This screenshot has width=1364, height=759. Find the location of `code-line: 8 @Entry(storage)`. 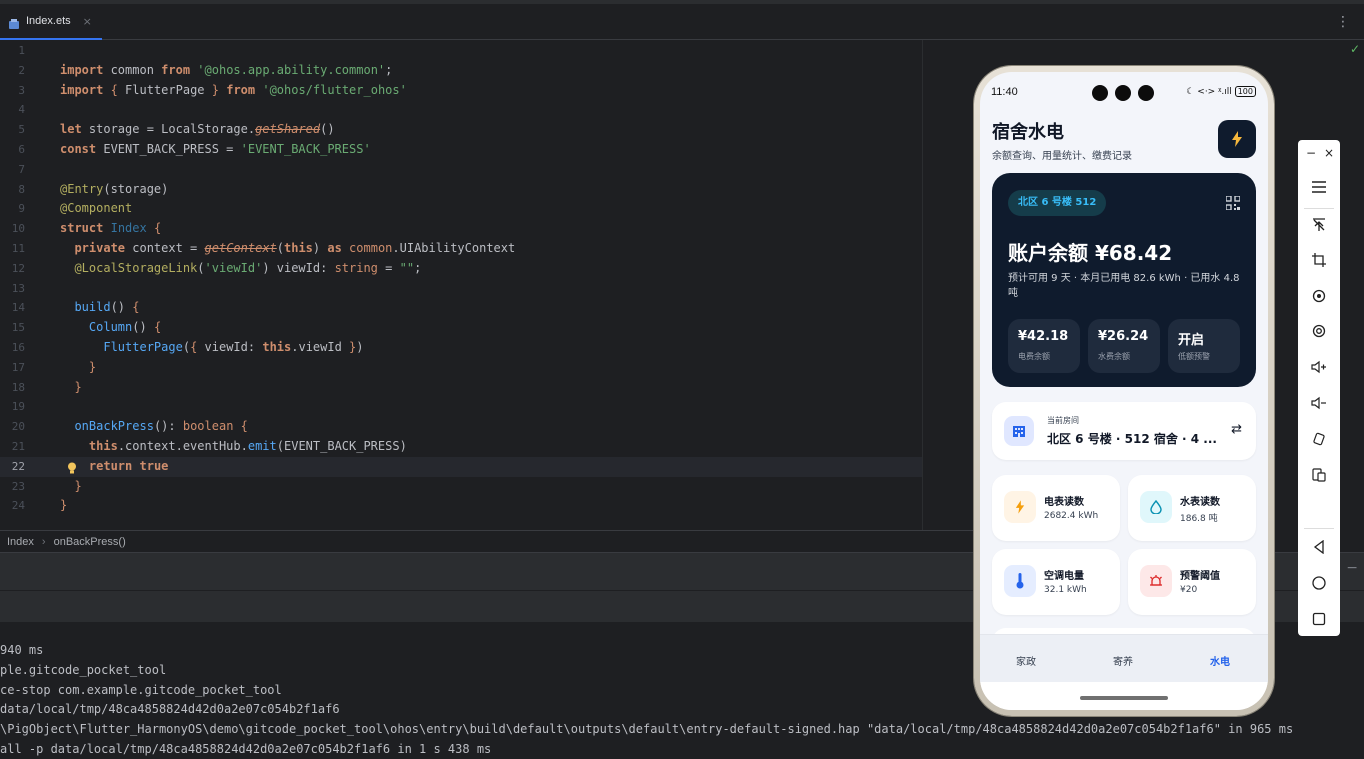

code-line: 8 @Entry(storage) is located at coordinates (461, 190).